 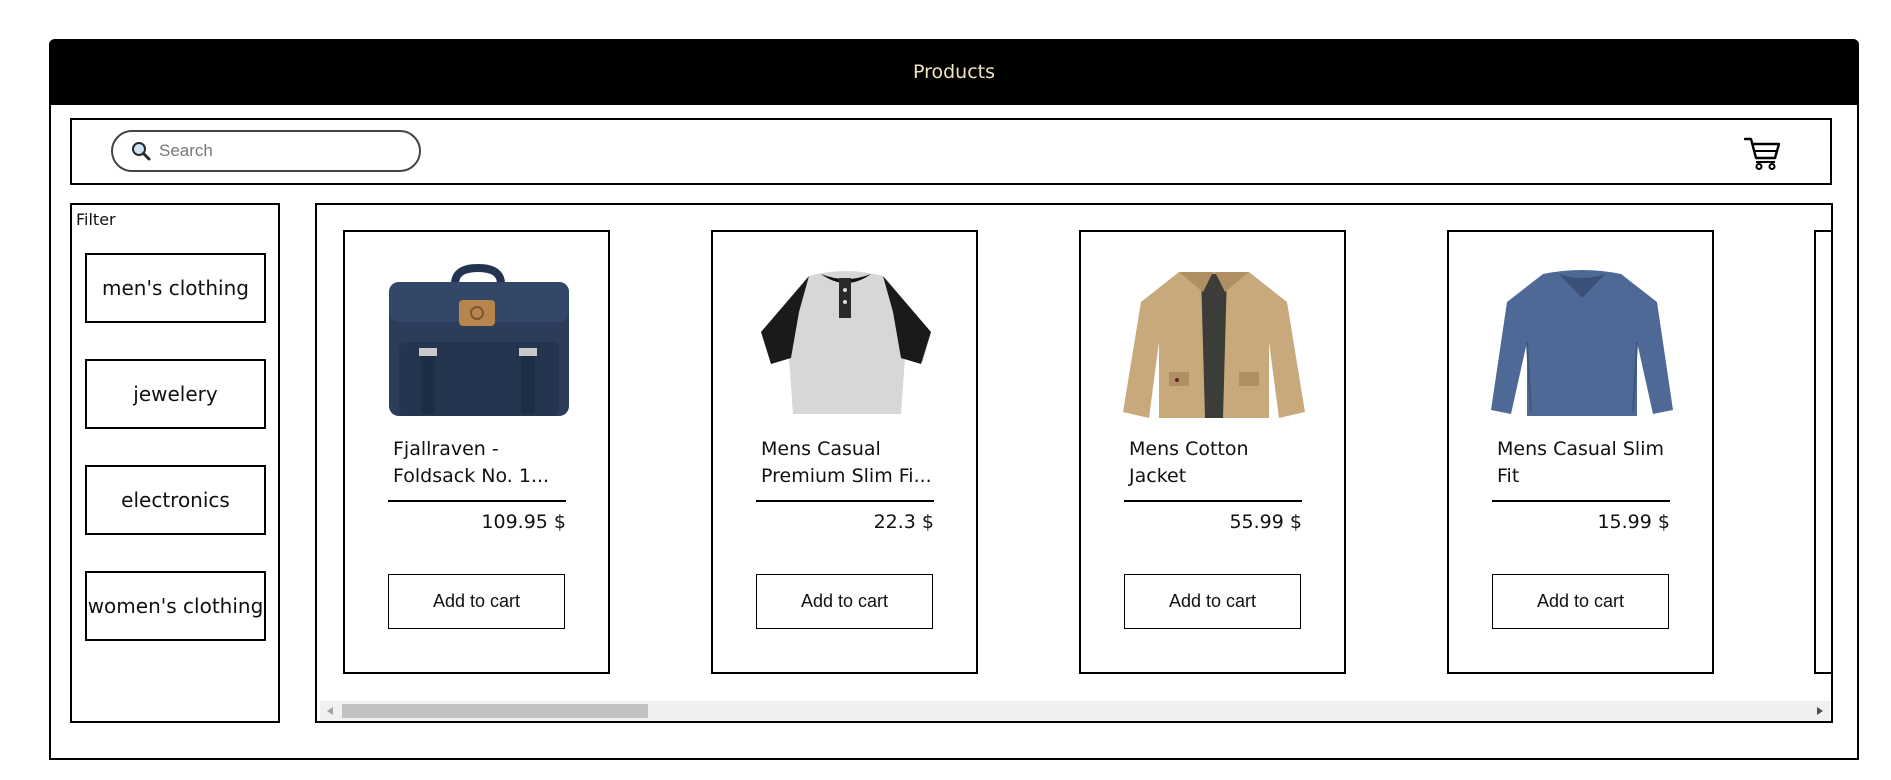 I want to click on cart-icon, so click(x=1762, y=153).